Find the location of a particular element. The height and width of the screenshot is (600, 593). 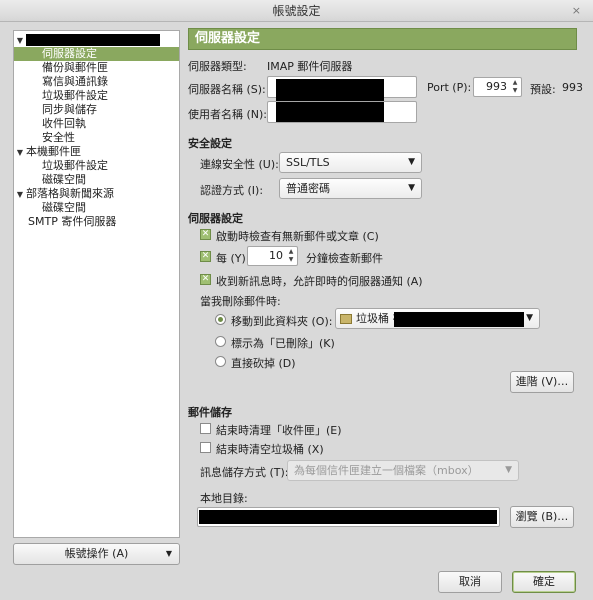

check-startup-checkbox: ✕ is located at coordinates (205, 234).